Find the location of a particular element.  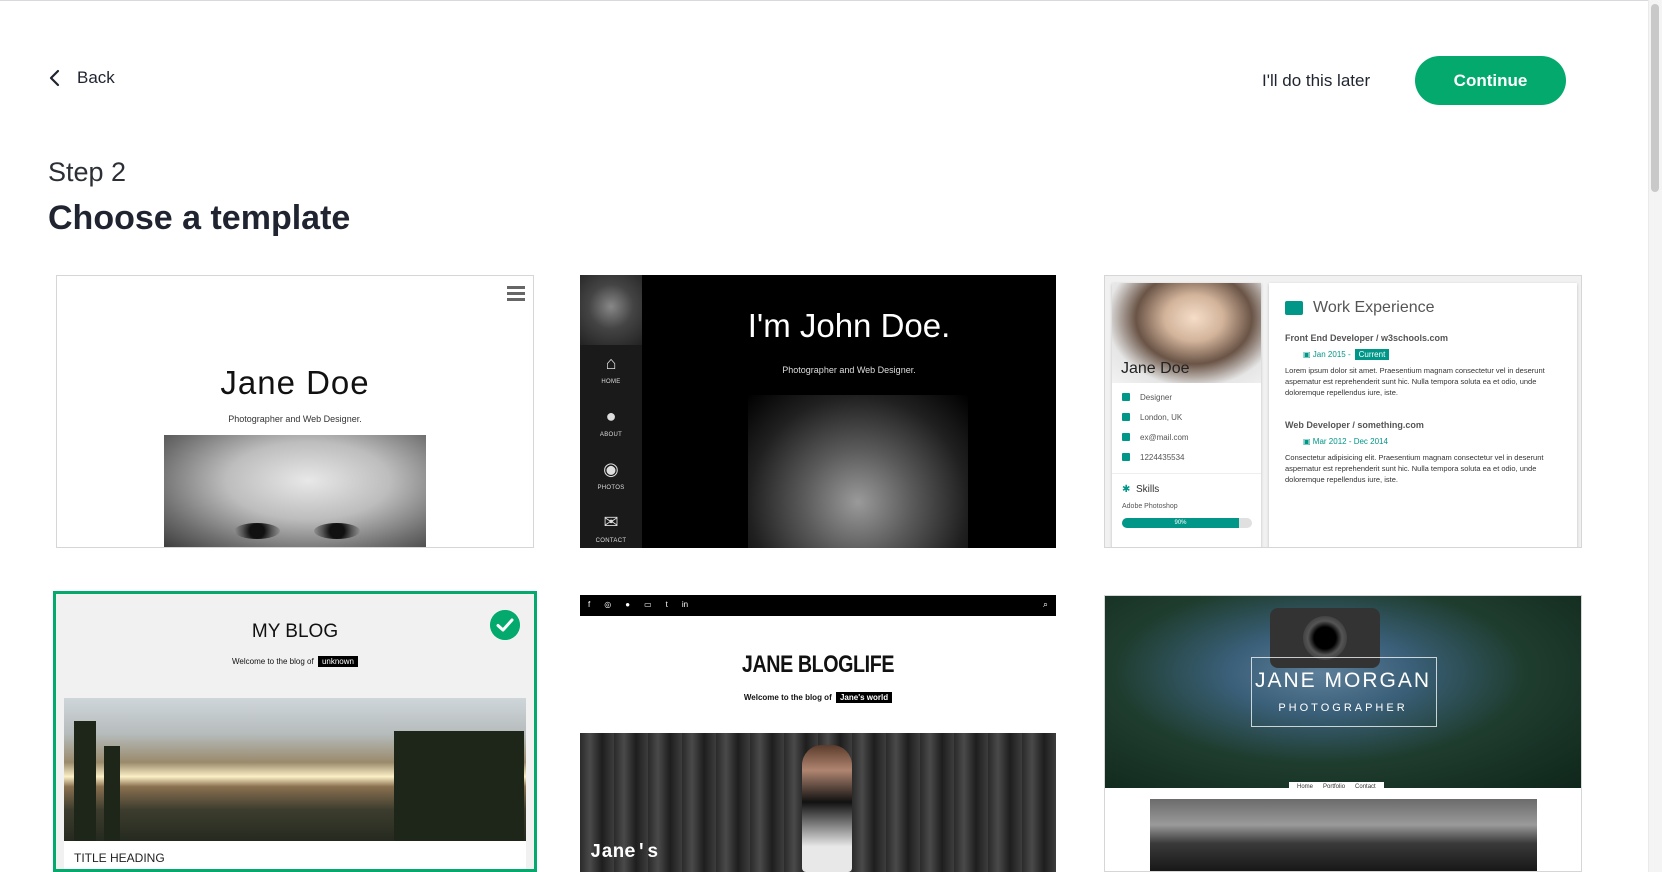

template-name: JANE BLOGLIFE is located at coordinates (818, 664).